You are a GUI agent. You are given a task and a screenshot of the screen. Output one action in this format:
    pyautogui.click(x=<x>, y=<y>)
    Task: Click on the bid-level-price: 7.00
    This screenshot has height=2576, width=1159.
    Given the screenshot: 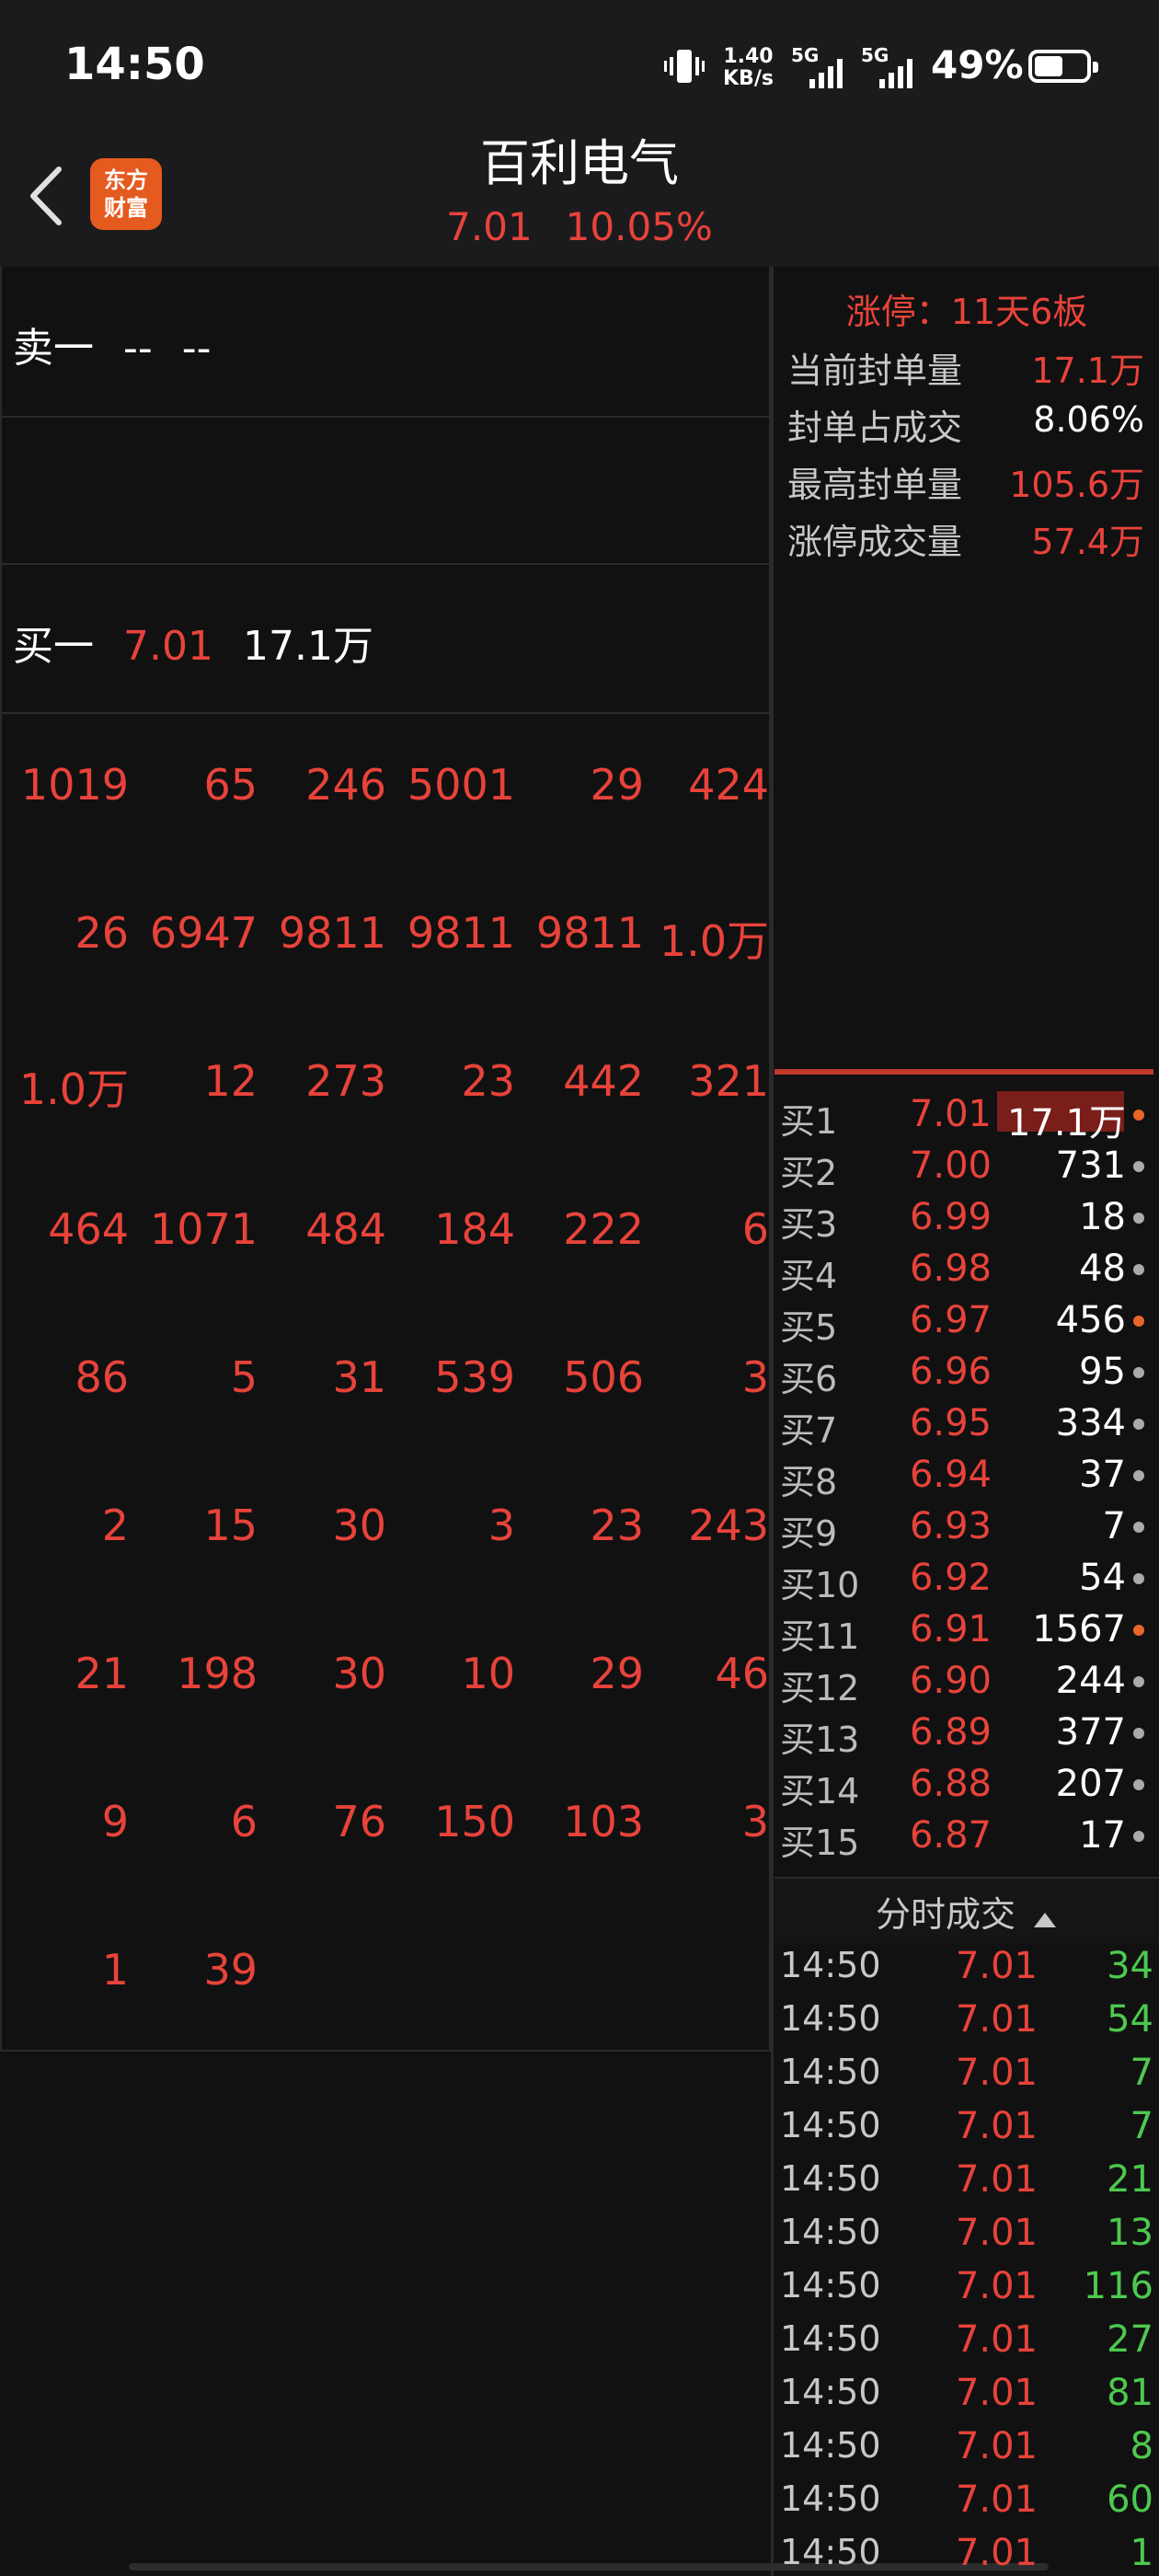 What is the action you would take?
    pyautogui.click(x=950, y=1165)
    